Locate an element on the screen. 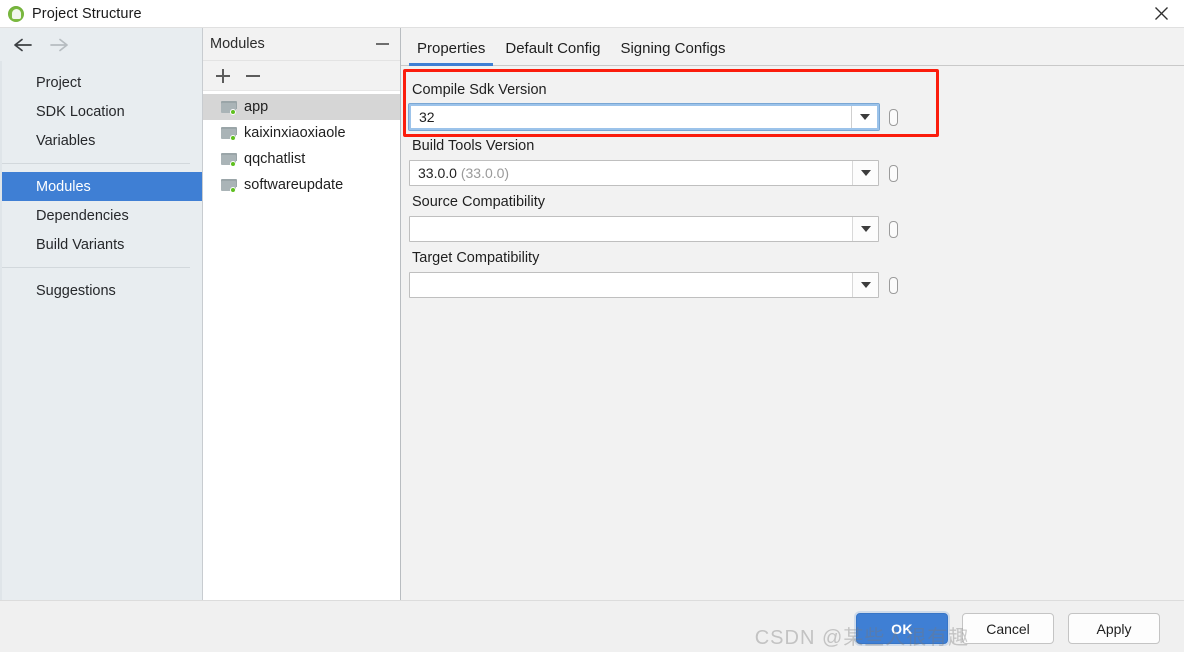 This screenshot has height=656, width=1184. list-item-label: app is located at coordinates (256, 107).